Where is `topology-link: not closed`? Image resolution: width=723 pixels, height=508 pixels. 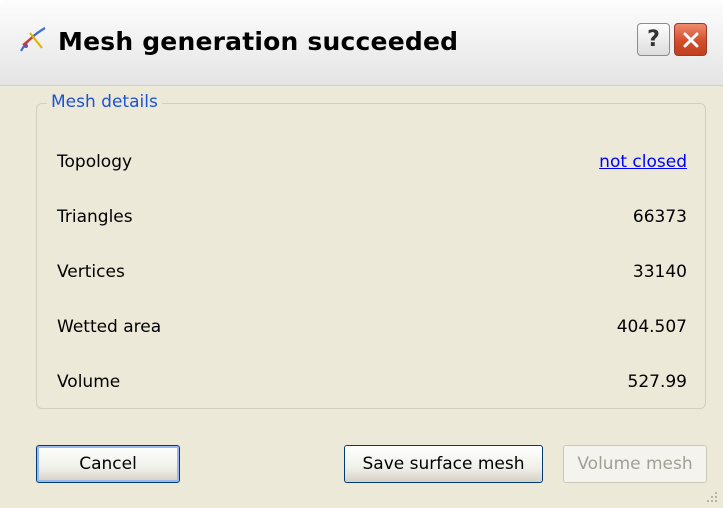 topology-link: not closed is located at coordinates (643, 162).